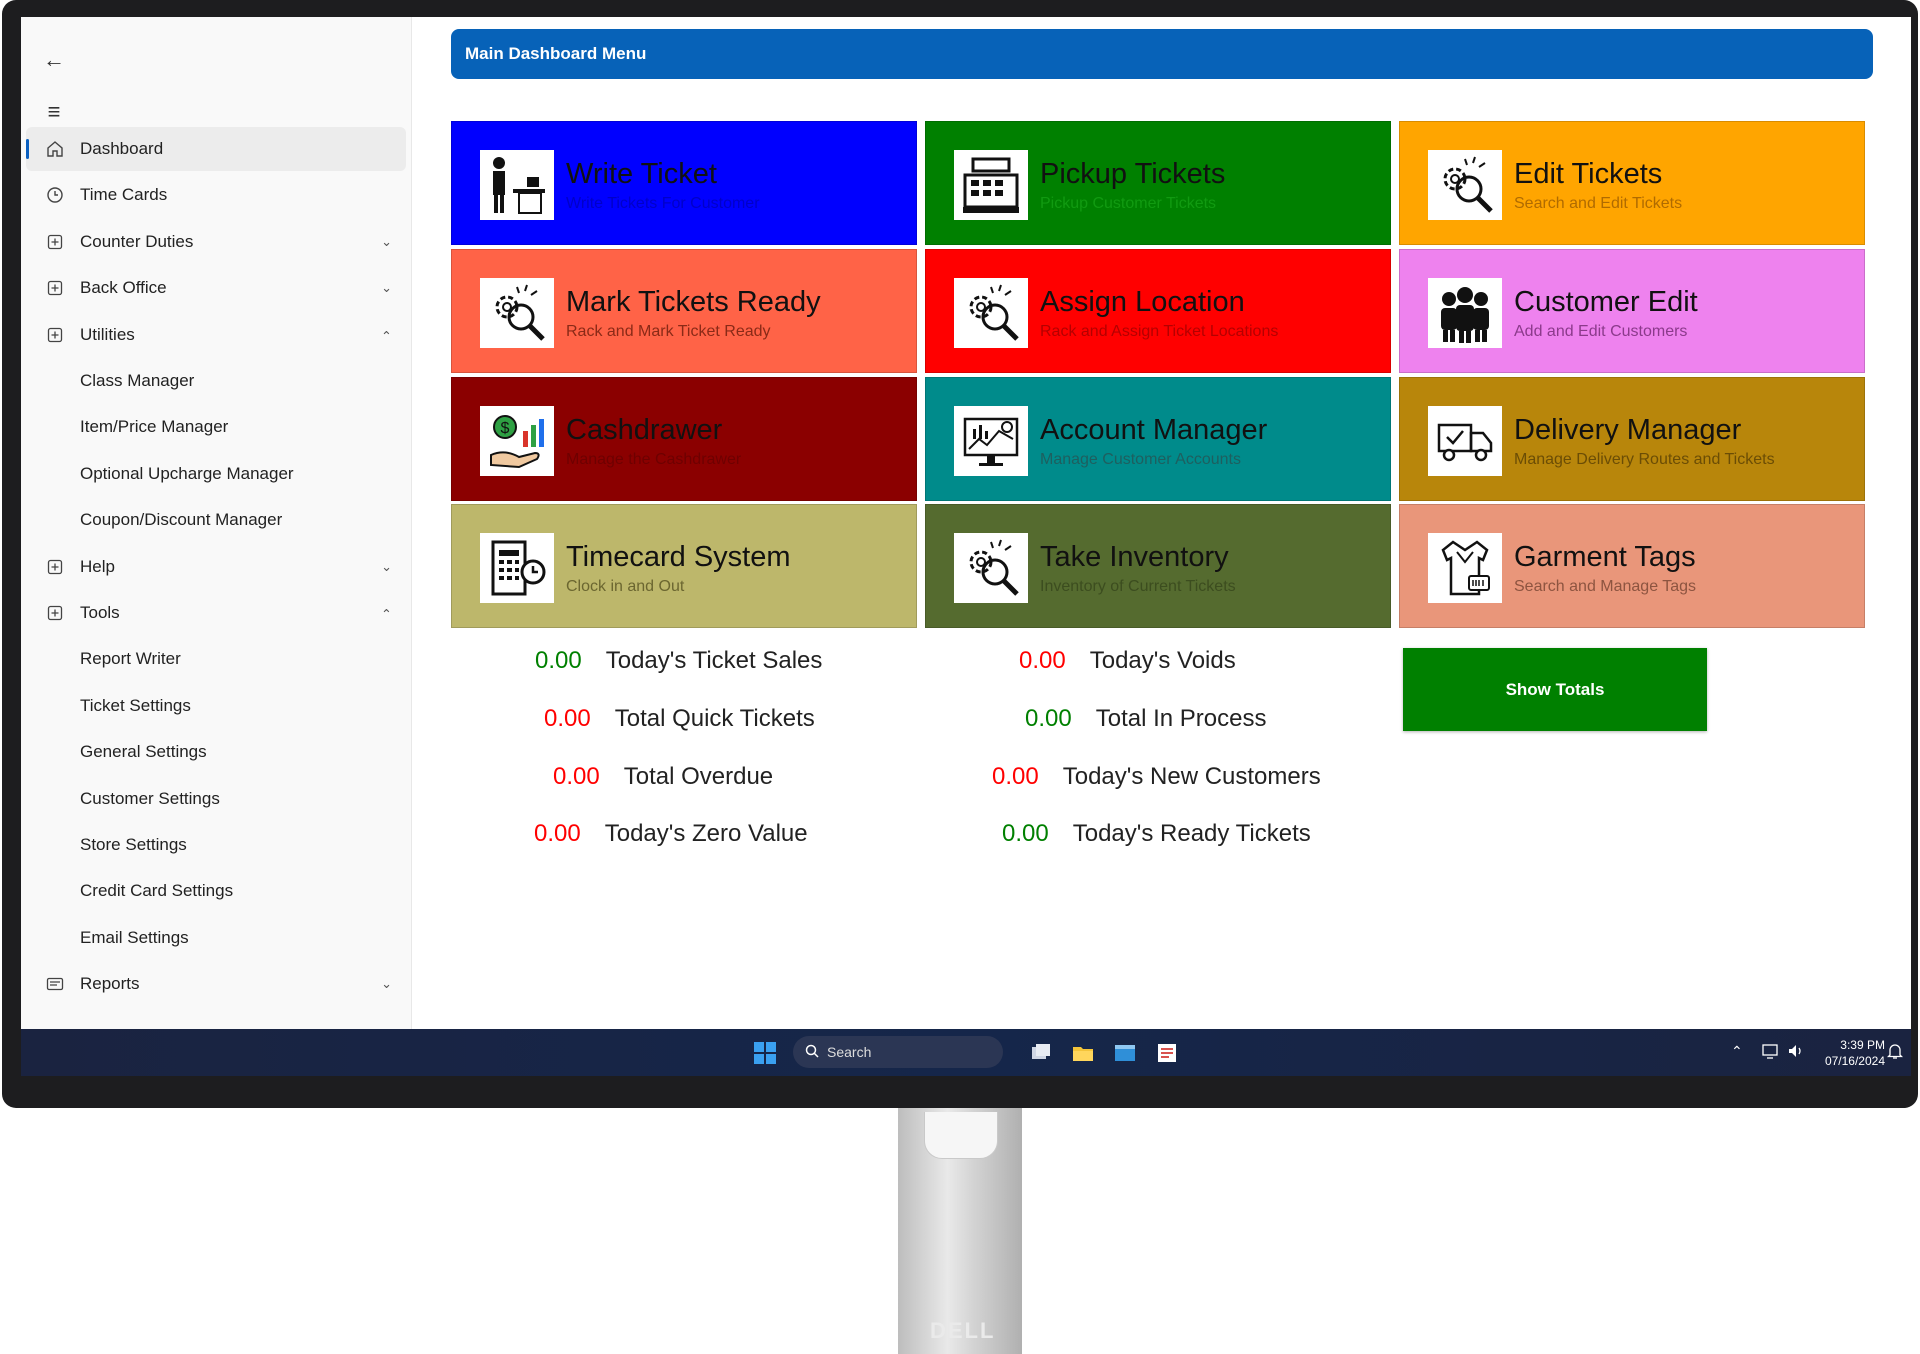 This screenshot has height=1354, width=1920. I want to click on sidebar-item-dashboard: Dashboard, so click(216, 149).